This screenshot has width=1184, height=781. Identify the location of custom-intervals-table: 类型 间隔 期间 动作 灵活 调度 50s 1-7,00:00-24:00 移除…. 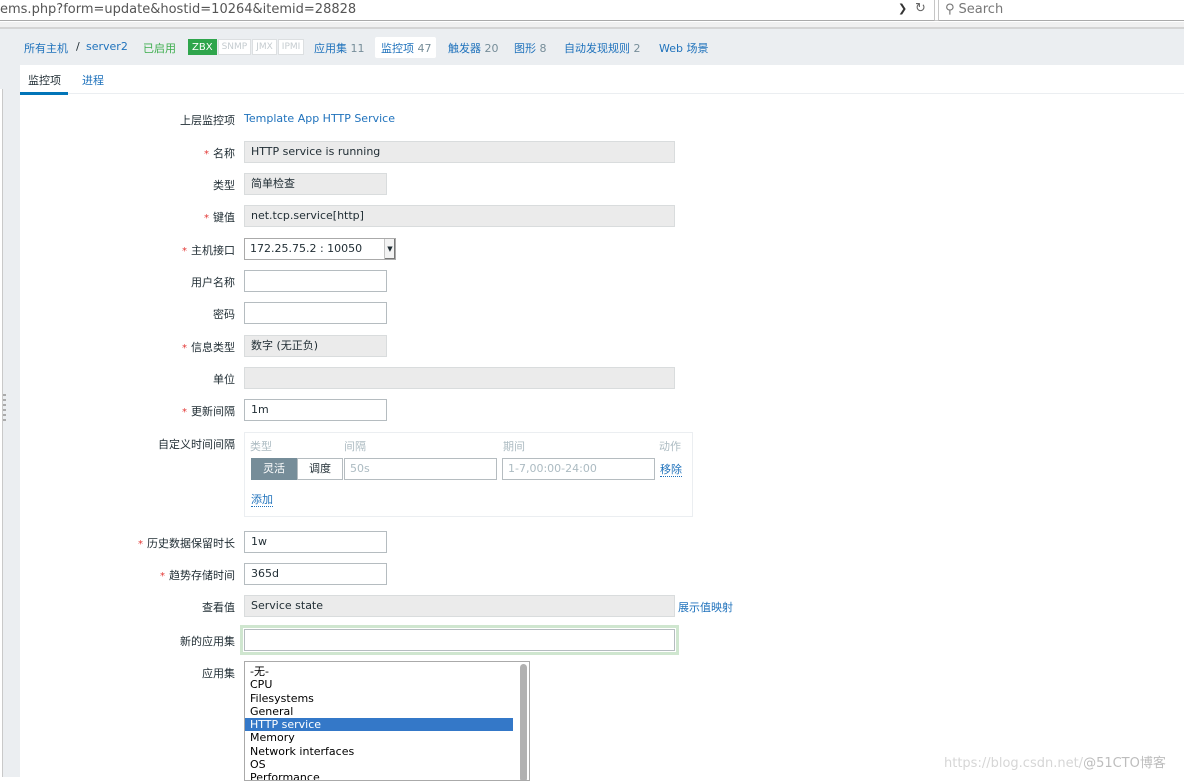
(468, 474).